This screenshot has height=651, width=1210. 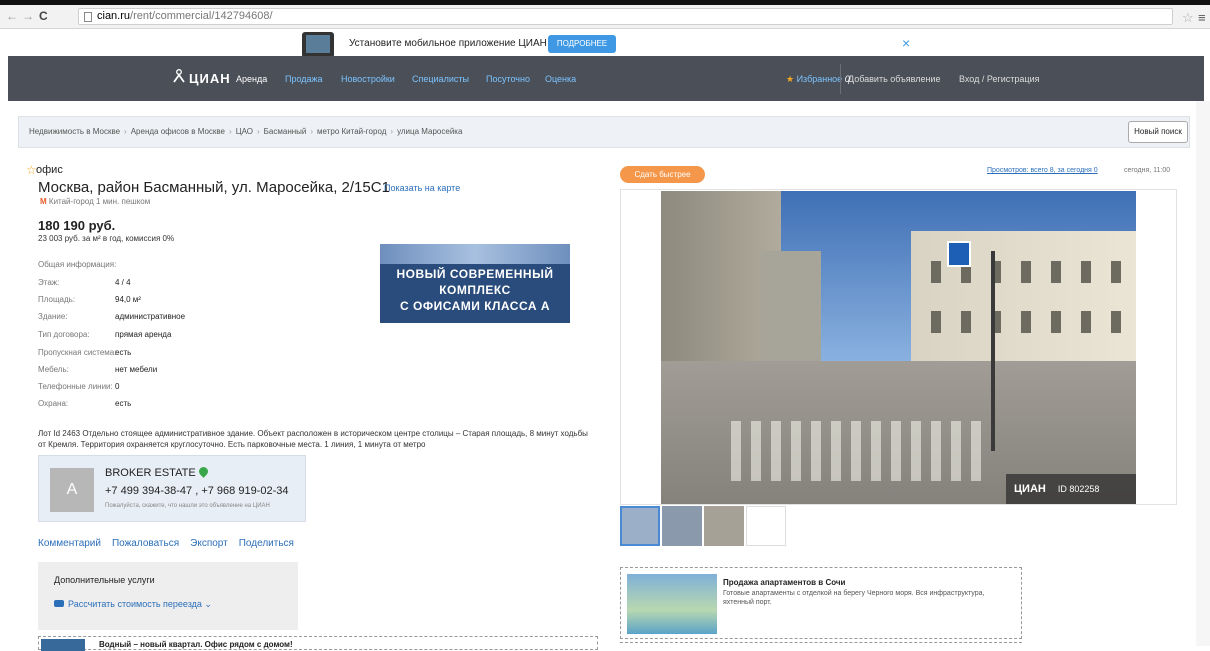 I want to click on header-divider, so click(x=840, y=79).